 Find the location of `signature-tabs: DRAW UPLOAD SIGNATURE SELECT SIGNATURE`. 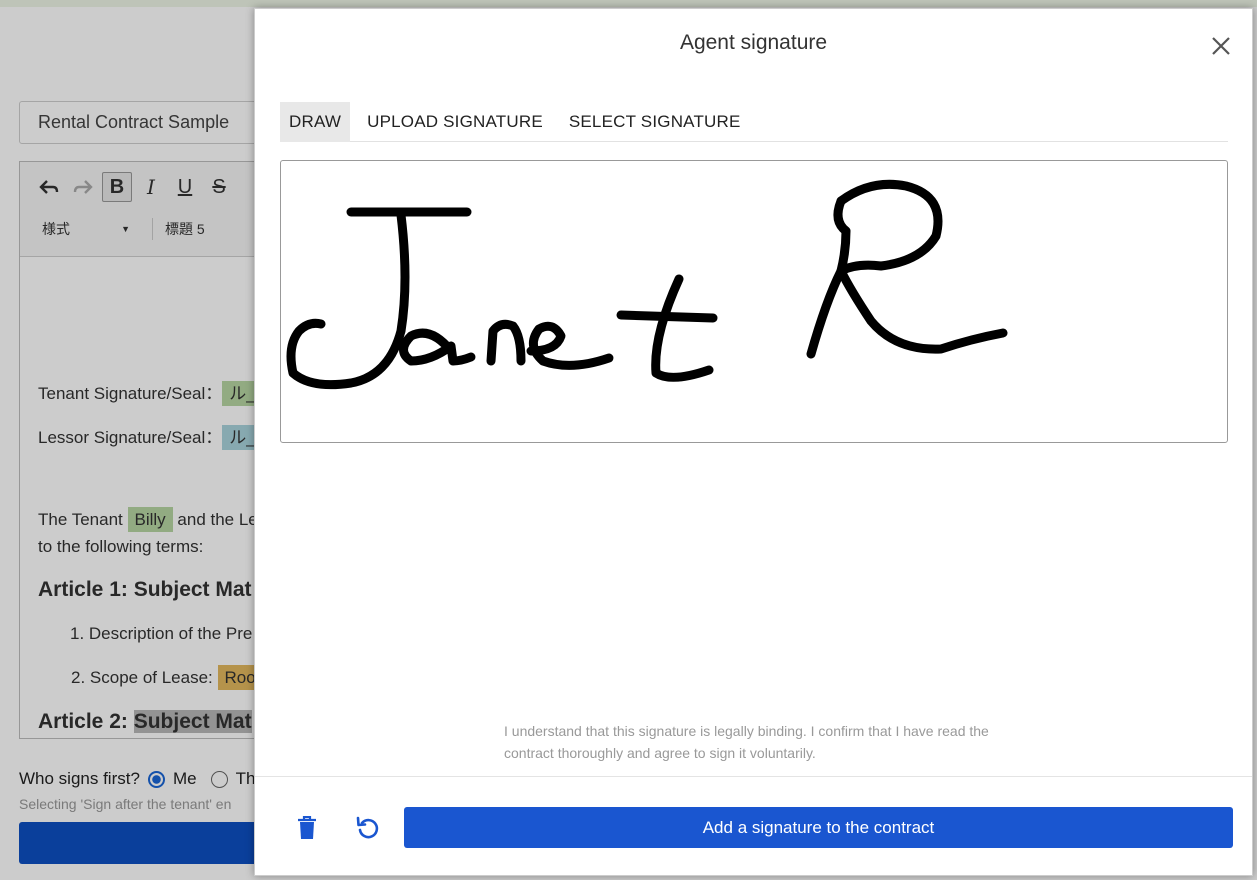

signature-tabs: DRAW UPLOAD SIGNATURE SELECT SIGNATURE is located at coordinates (754, 122).